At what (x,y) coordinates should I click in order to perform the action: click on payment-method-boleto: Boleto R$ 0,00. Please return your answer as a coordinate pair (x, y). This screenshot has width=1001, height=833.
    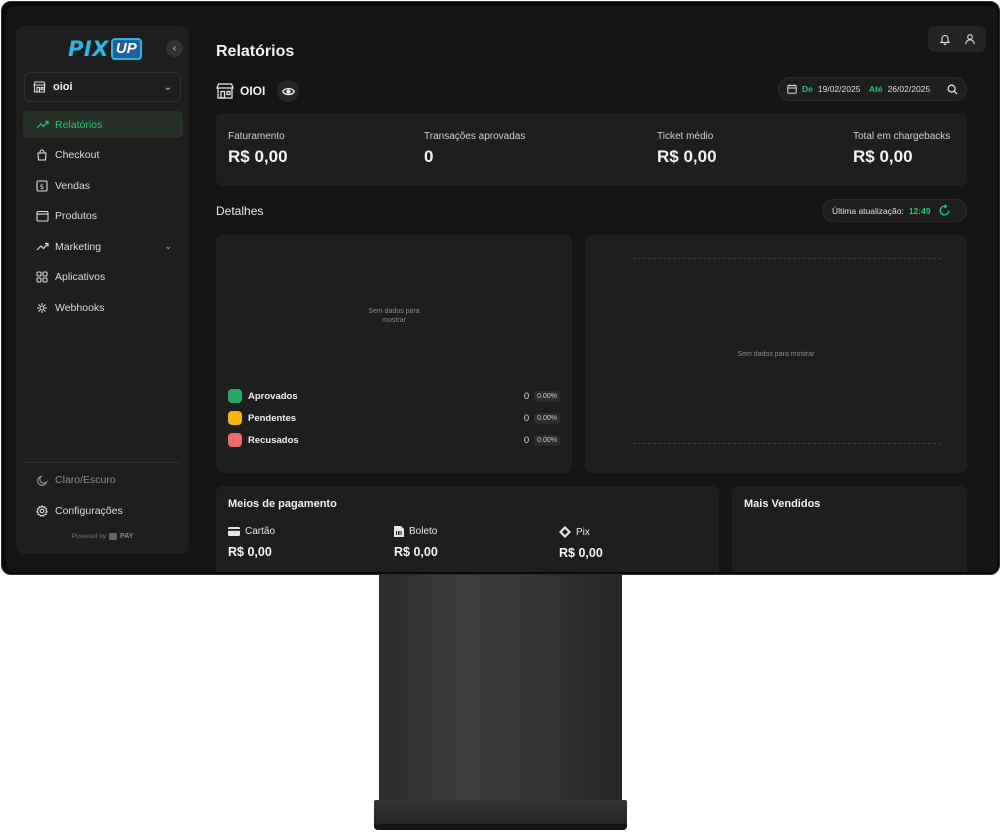
    Looking at the image, I should click on (416, 542).